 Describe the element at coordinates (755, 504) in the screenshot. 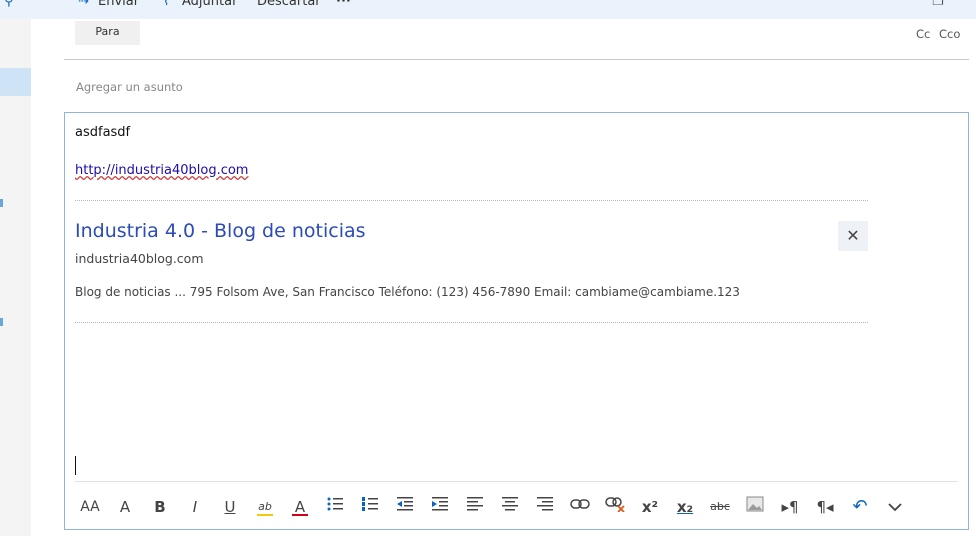

I see `image-icon` at that location.